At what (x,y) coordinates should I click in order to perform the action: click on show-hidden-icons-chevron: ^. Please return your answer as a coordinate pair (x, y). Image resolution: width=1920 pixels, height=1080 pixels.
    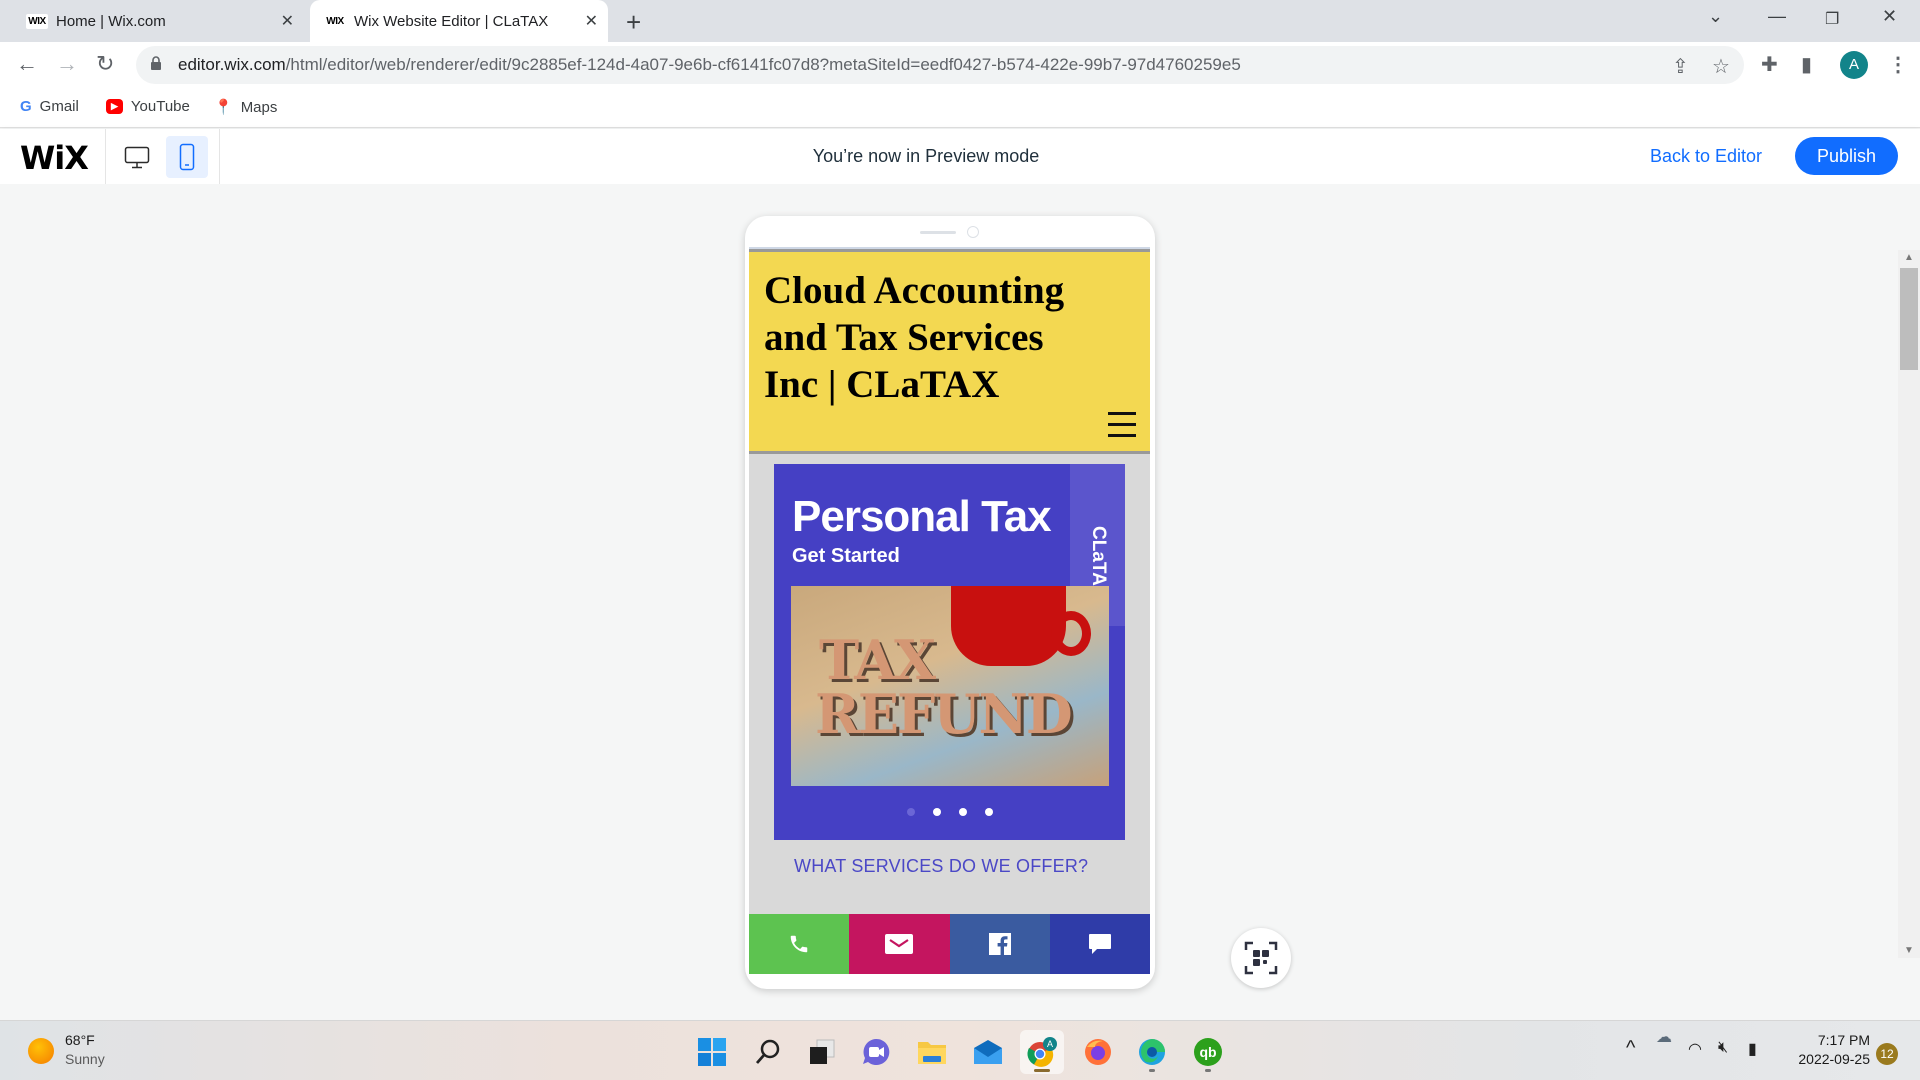
    Looking at the image, I should click on (1630, 1048).